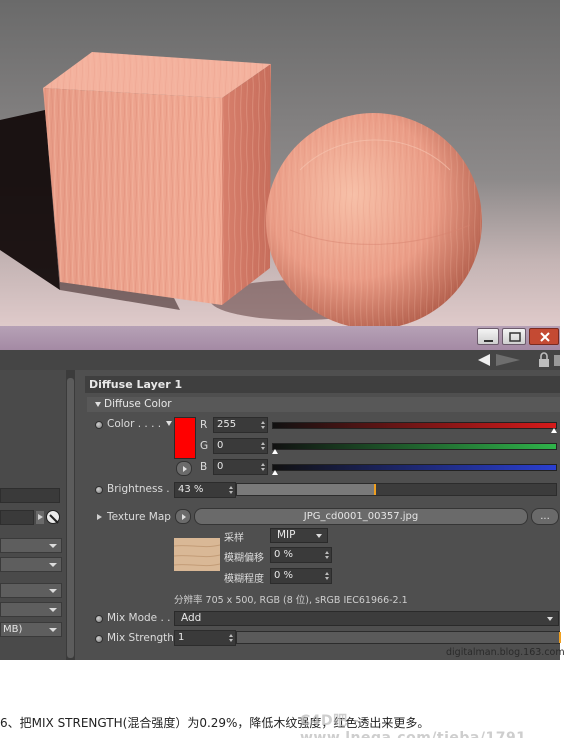  I want to click on restore-button, so click(514, 336).